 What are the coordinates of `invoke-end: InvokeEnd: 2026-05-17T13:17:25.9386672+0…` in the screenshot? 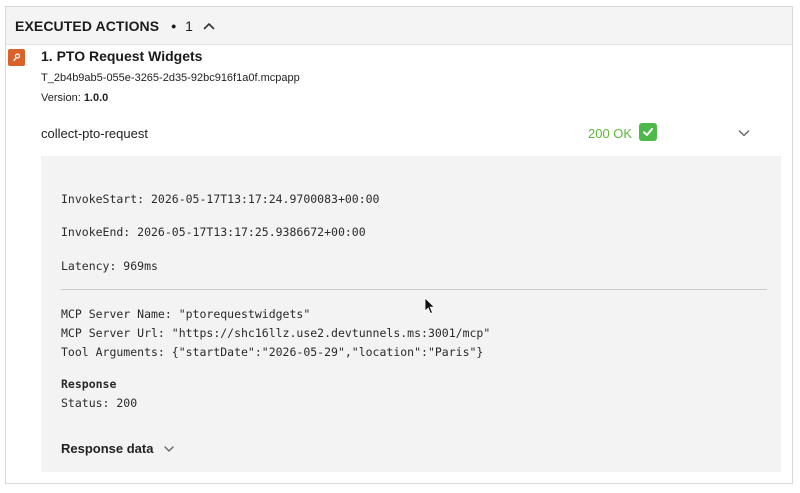 It's located at (213, 232).